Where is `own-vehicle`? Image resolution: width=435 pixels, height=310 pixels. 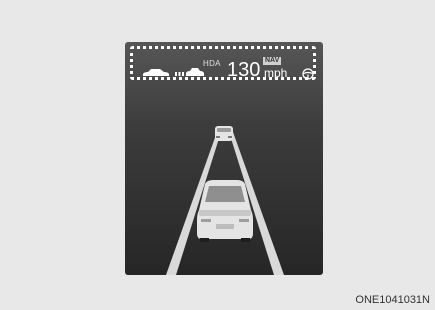 own-vehicle is located at coordinates (225, 211).